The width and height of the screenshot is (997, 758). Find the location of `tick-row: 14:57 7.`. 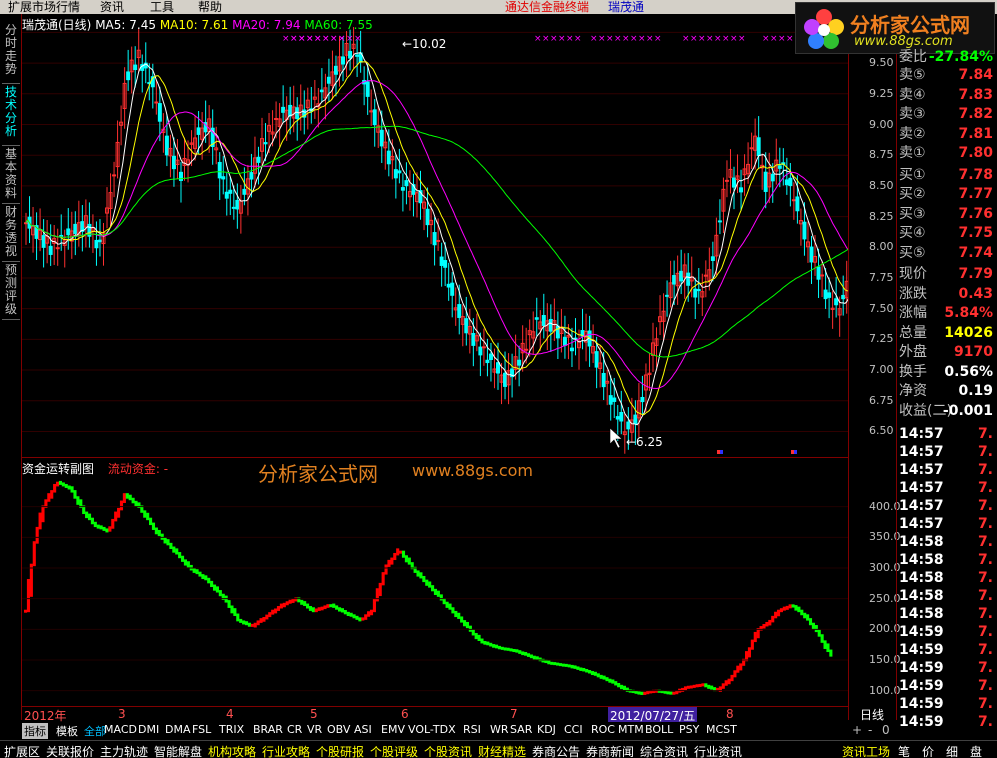

tick-row: 14:57 7. is located at coordinates (947, 488).